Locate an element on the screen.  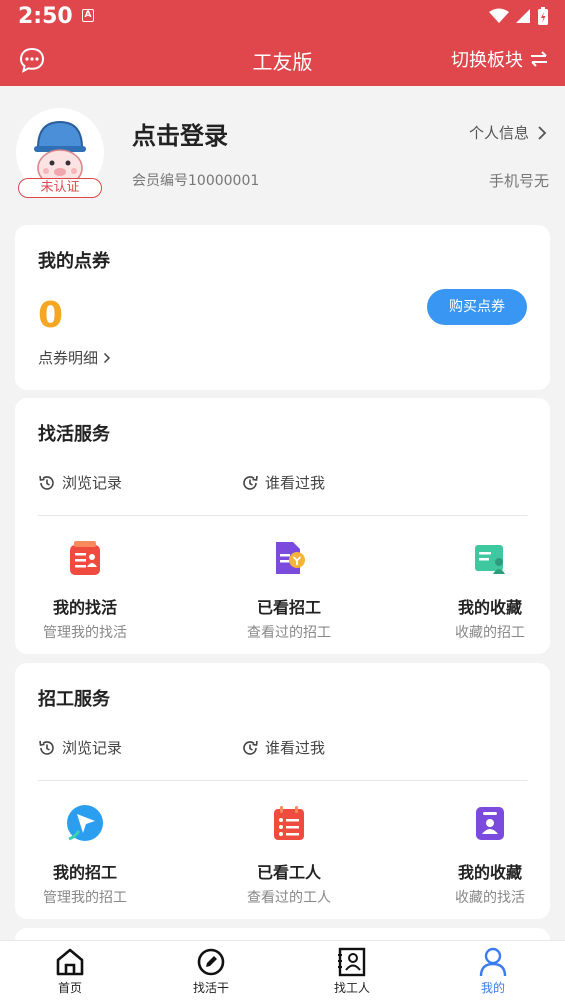
viewed-workers-tile: 已看工人 查看过的工人 is located at coordinates (289, 855).